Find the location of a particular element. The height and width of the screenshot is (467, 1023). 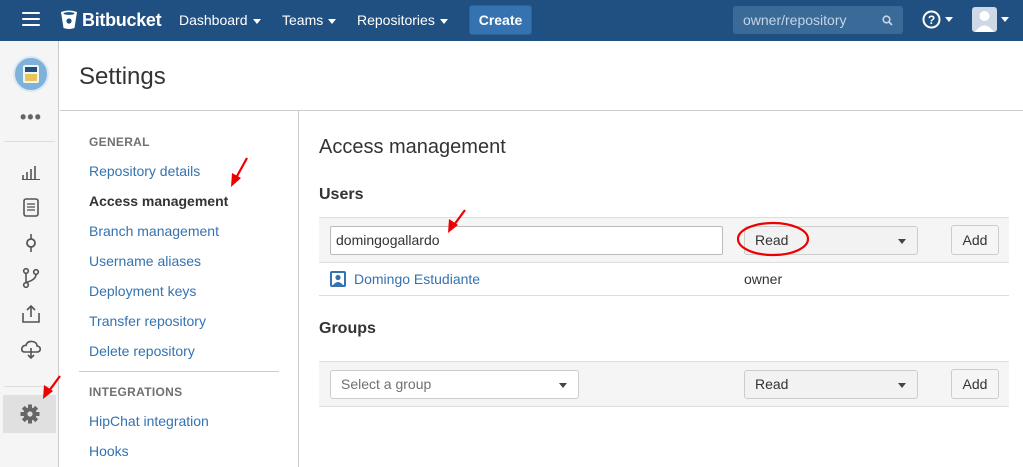

bitbucket-logo-icon is located at coordinates (69, 19).